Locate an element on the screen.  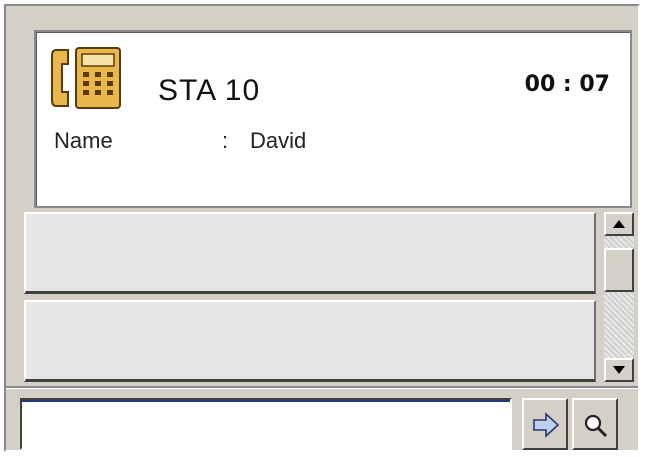
scroll-down-button is located at coordinates (619, 370).